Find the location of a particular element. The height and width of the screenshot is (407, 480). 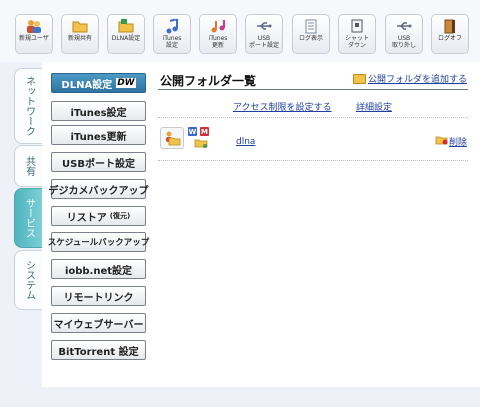

usb-port-settings-button: USB ポート設定 is located at coordinates (264, 34).